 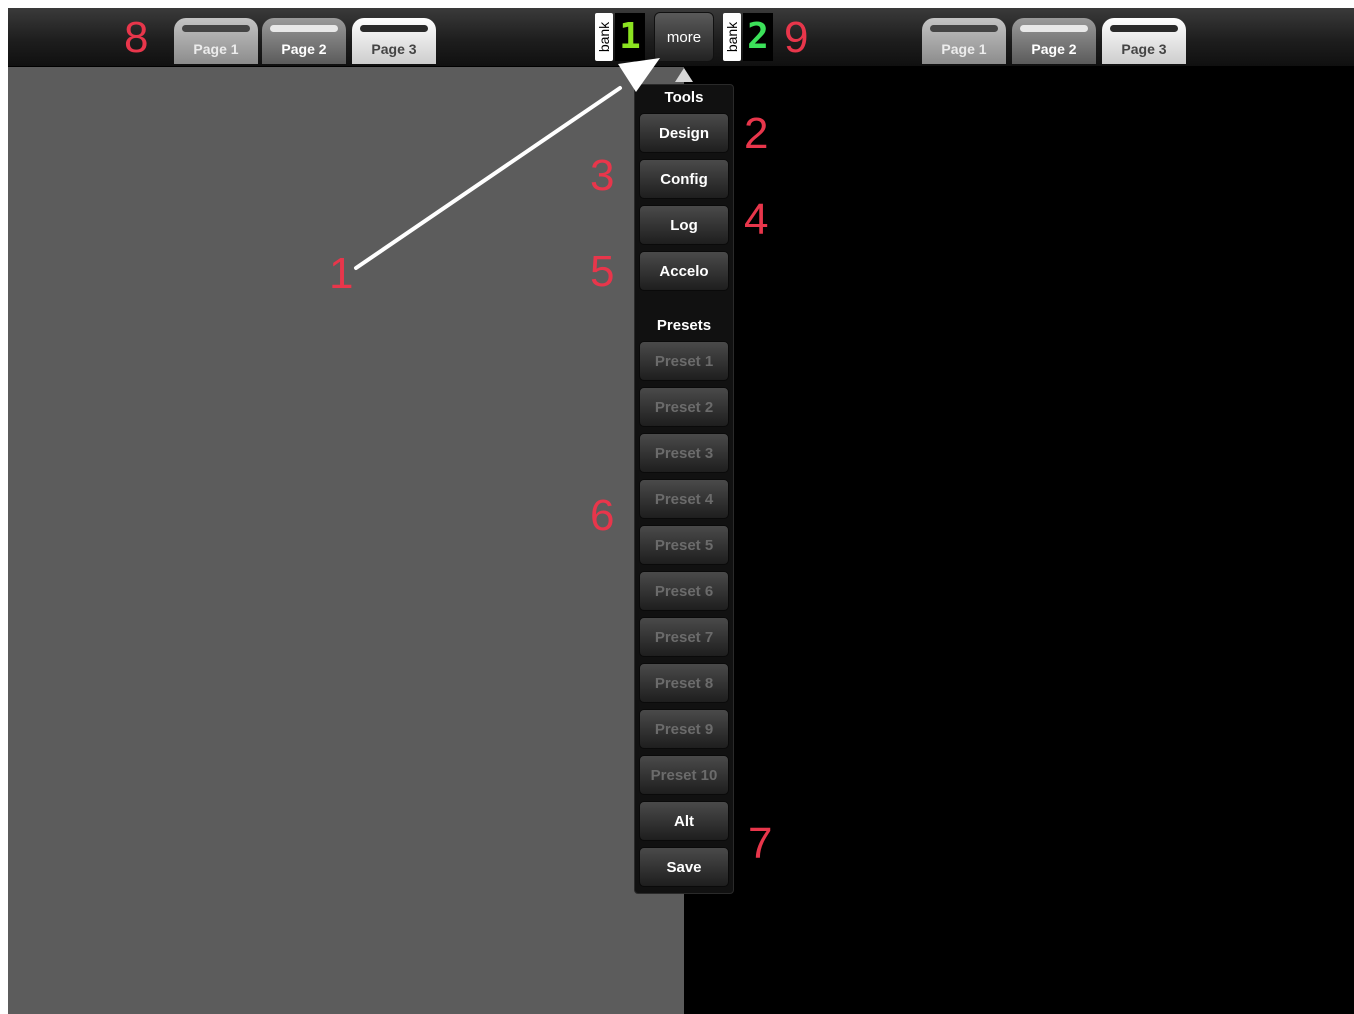 I want to click on callout-arrow, so click(x=507, y=164).